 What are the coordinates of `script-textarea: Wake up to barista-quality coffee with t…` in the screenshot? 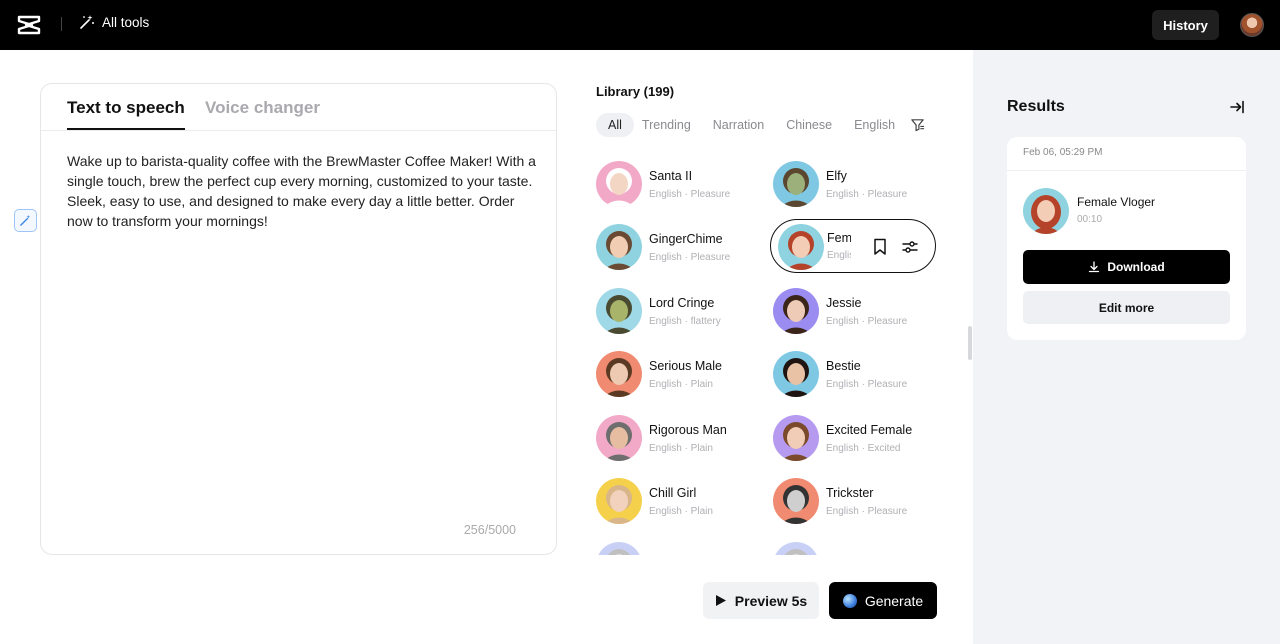 It's located at (302, 191).